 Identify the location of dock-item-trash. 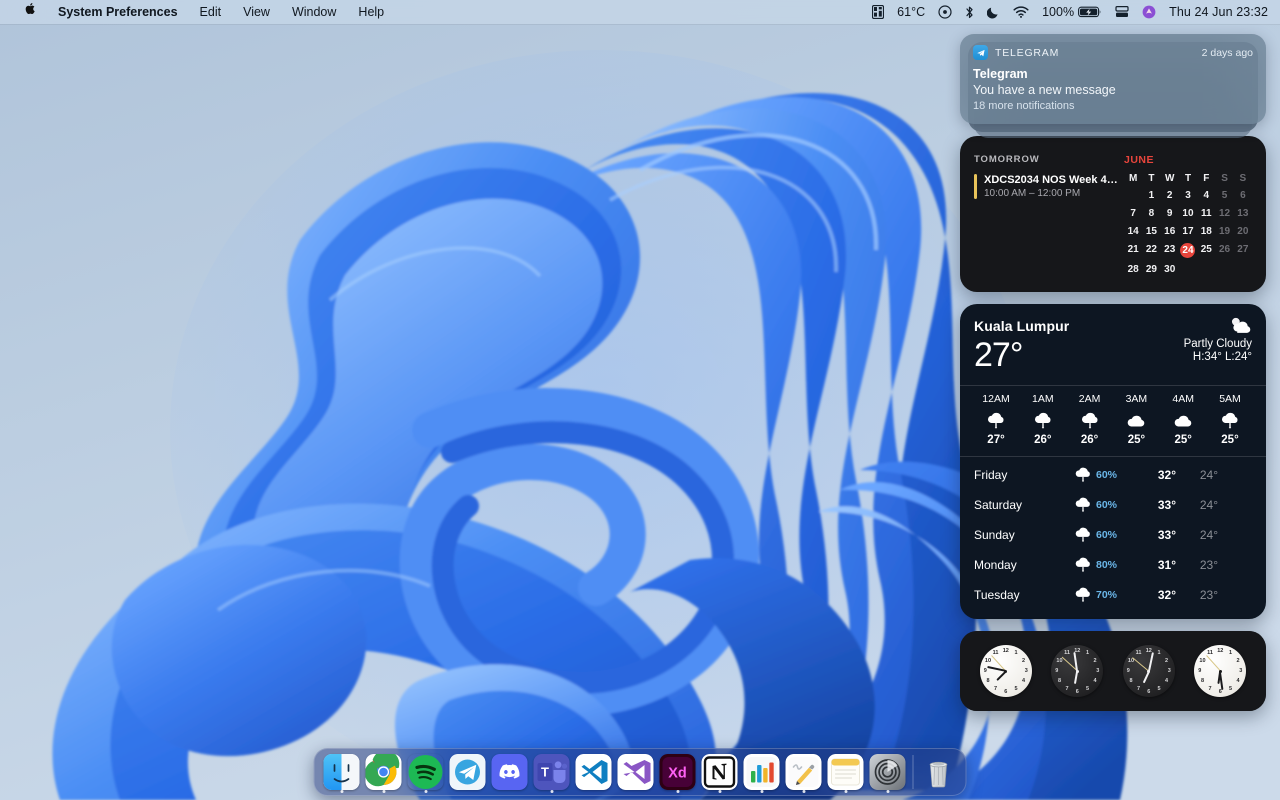
(939, 772).